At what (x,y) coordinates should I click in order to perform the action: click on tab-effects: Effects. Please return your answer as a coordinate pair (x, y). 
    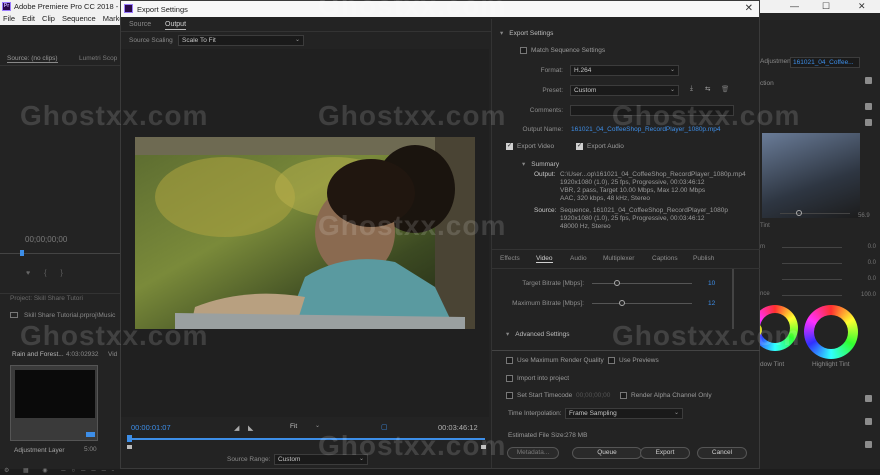
    Looking at the image, I should click on (510, 258).